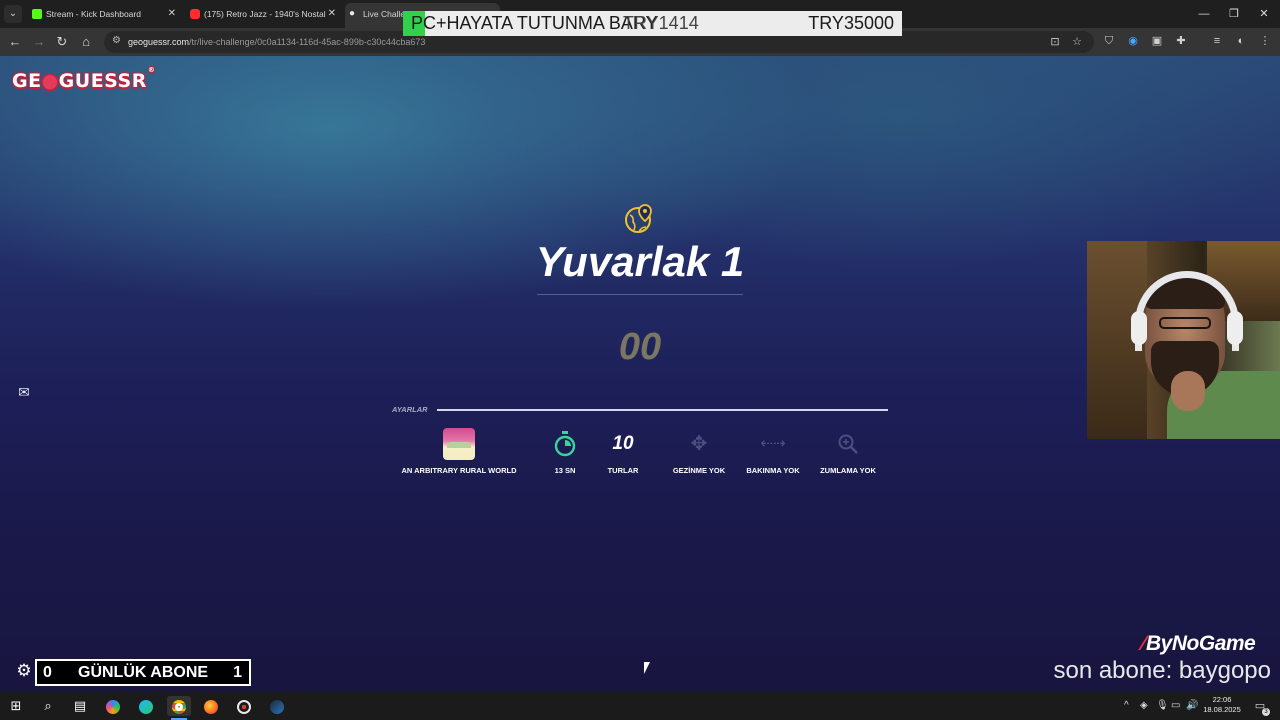 Image resolution: width=1280 pixels, height=720 pixels. Describe the element at coordinates (1261, 707) in the screenshot. I see `notifications-icon: ▭ 3` at that location.